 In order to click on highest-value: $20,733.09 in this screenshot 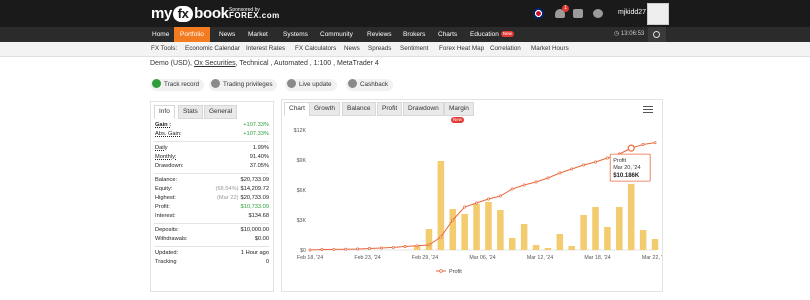, I will do `click(254, 198)`.